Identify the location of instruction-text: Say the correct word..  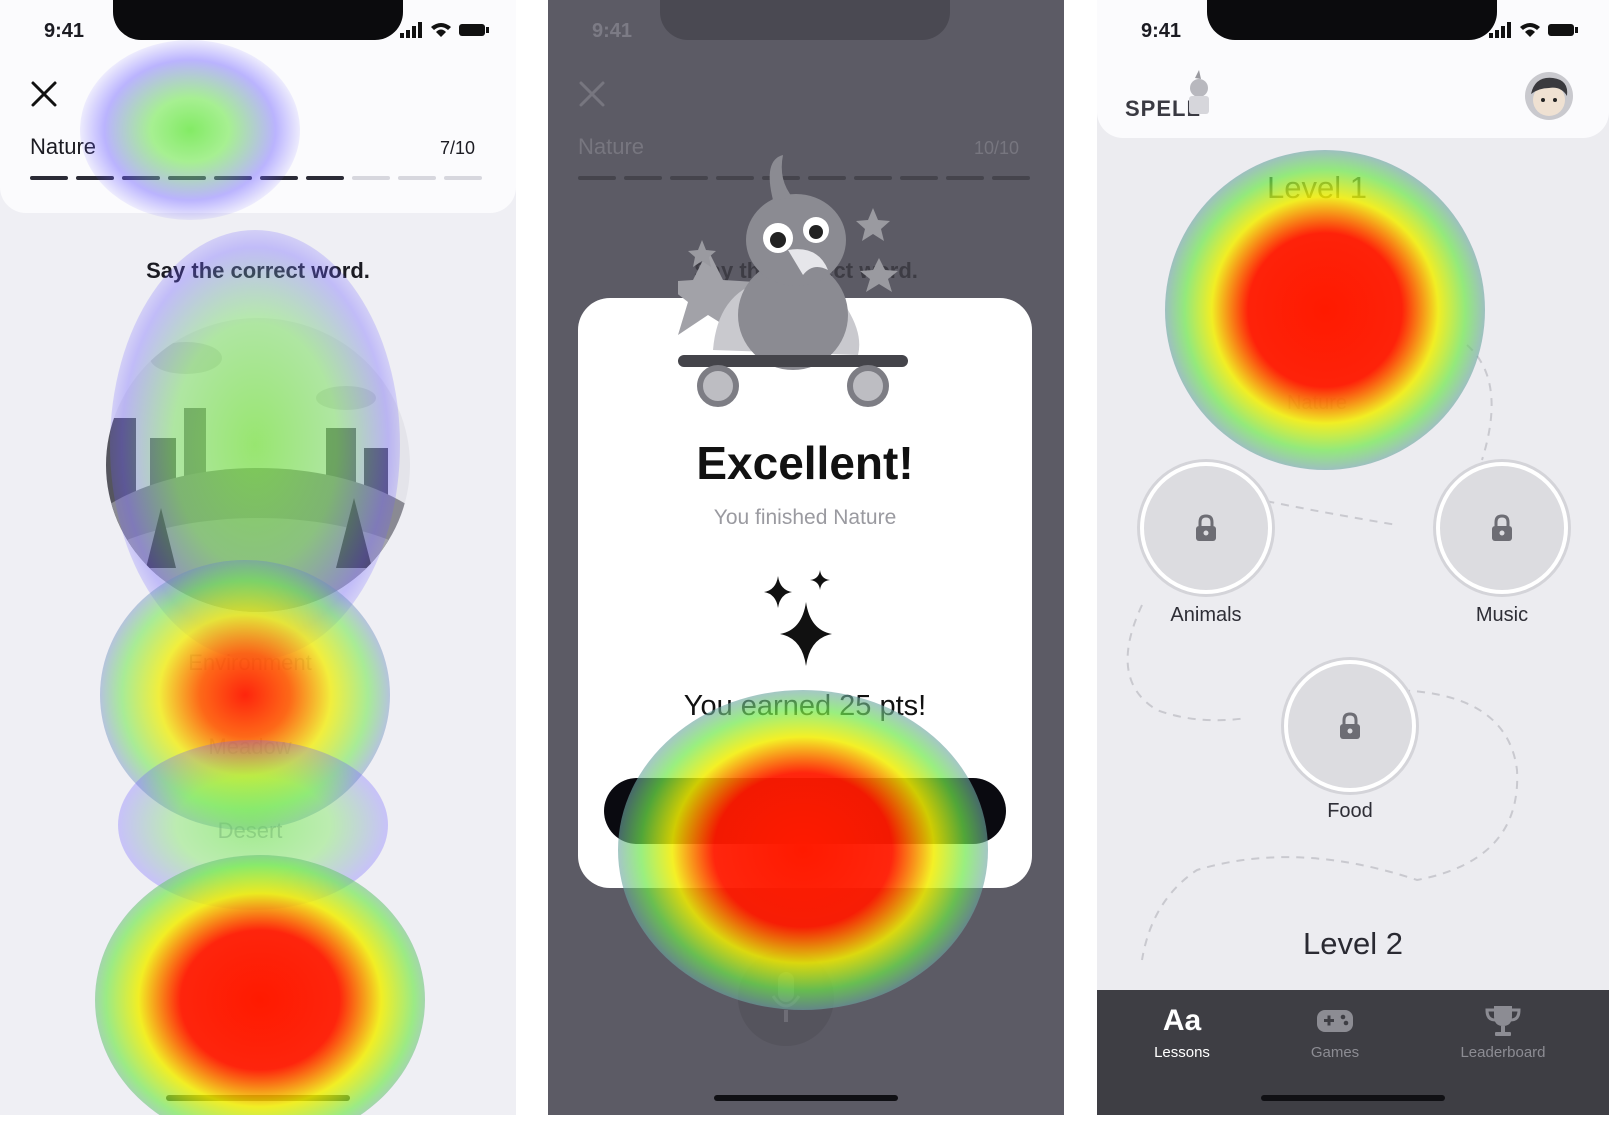
(258, 270).